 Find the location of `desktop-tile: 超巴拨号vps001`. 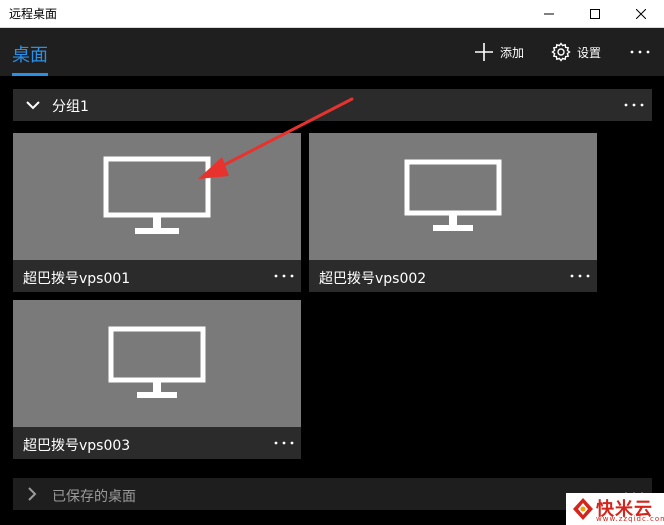

desktop-tile: 超巴拨号vps001 is located at coordinates (157, 212).